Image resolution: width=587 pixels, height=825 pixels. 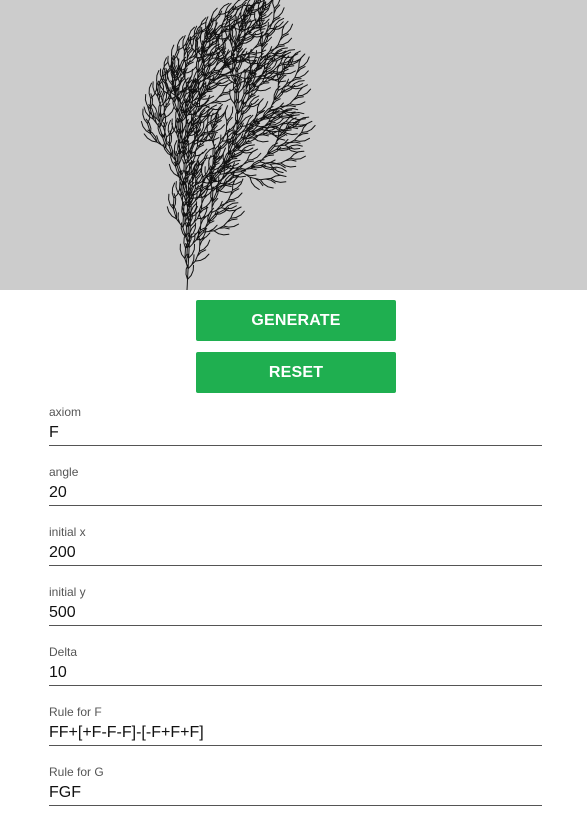 I want to click on generate-button: GENERATE, so click(x=296, y=320).